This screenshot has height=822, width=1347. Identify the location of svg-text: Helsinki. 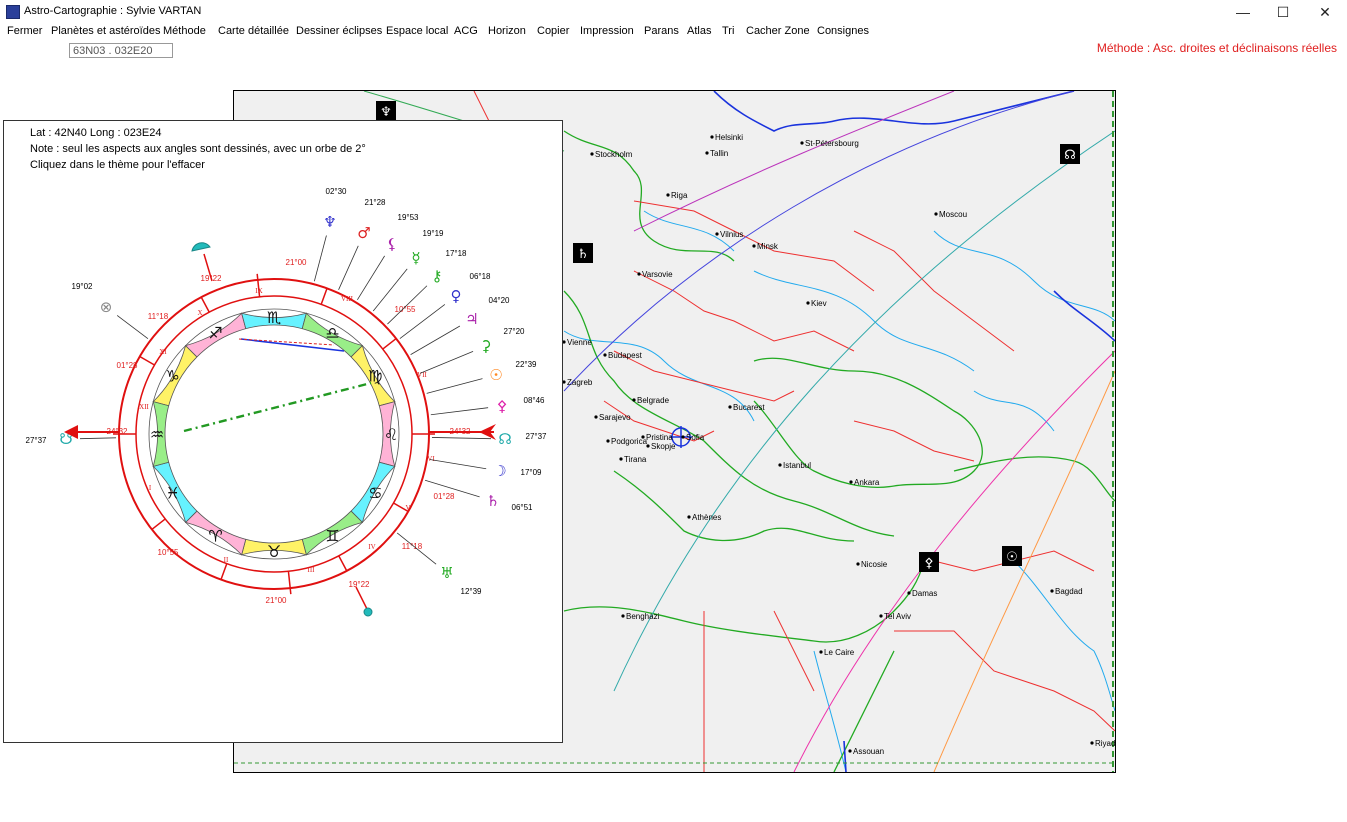
(729, 137).